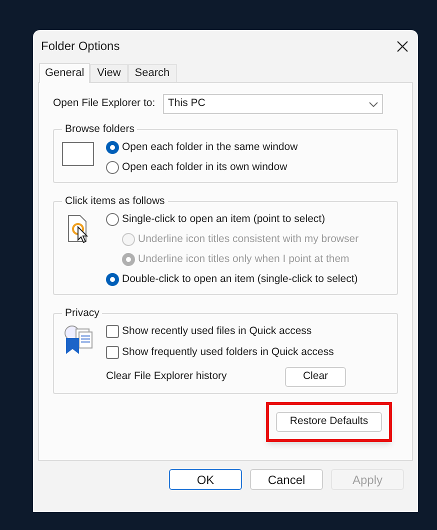  I want to click on tab: Search, so click(152, 73).